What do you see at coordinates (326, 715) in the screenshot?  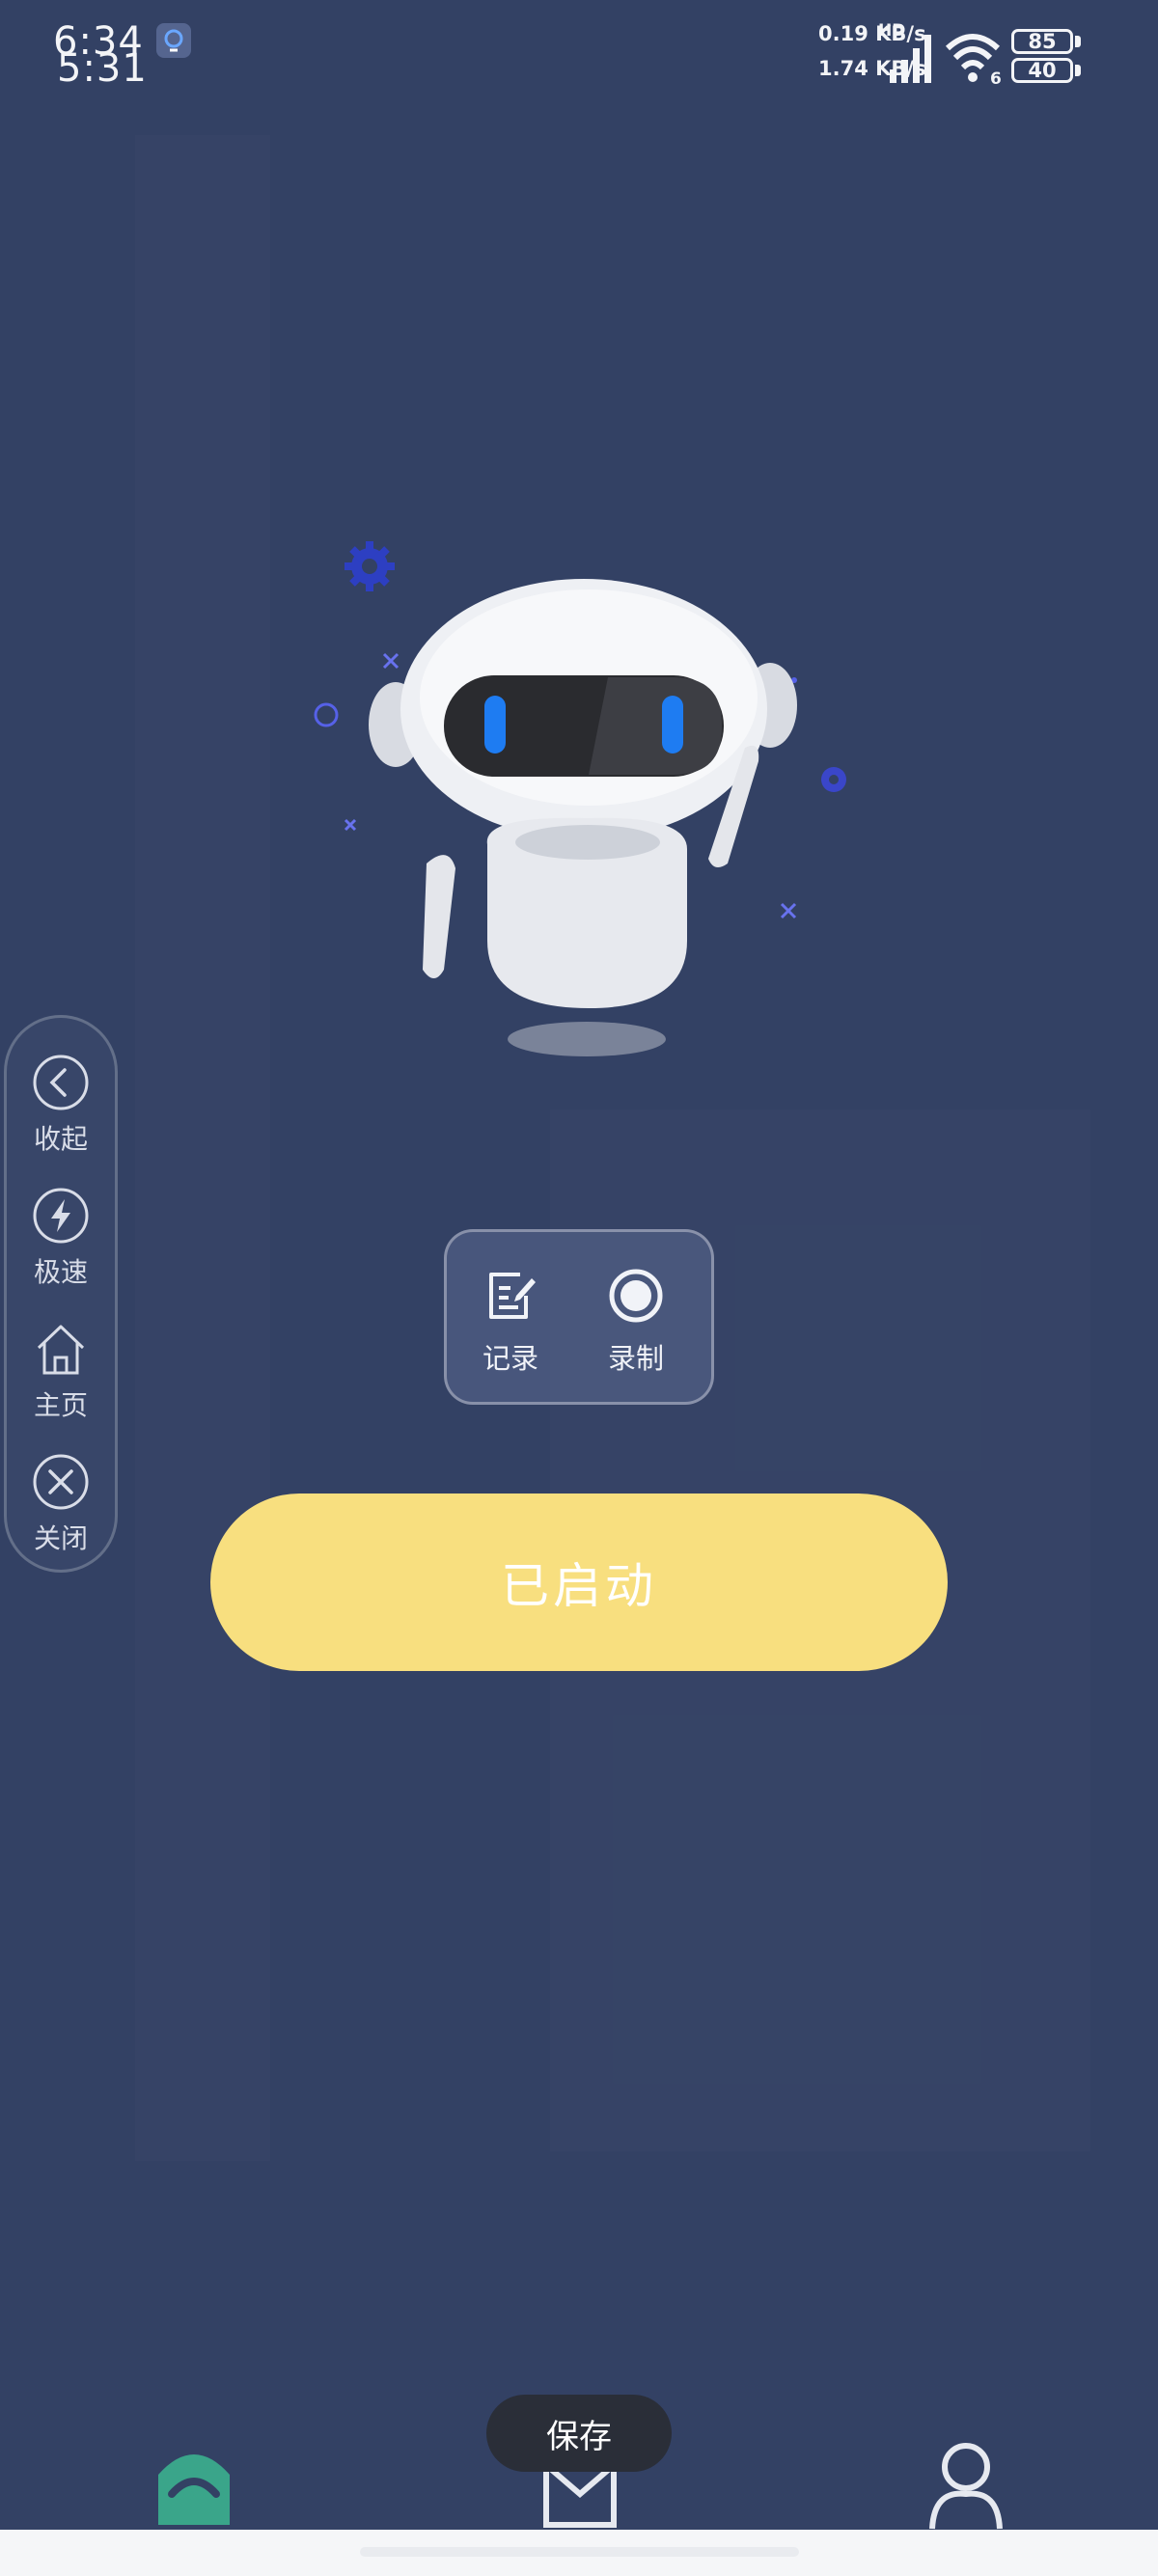 I see `circle-deco` at bounding box center [326, 715].